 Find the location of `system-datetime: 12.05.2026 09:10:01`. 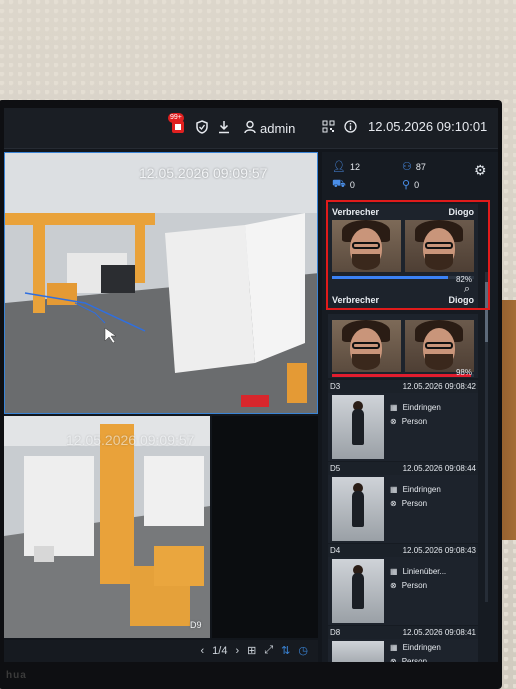

system-datetime: 12.05.2026 09:10:01 is located at coordinates (428, 126).